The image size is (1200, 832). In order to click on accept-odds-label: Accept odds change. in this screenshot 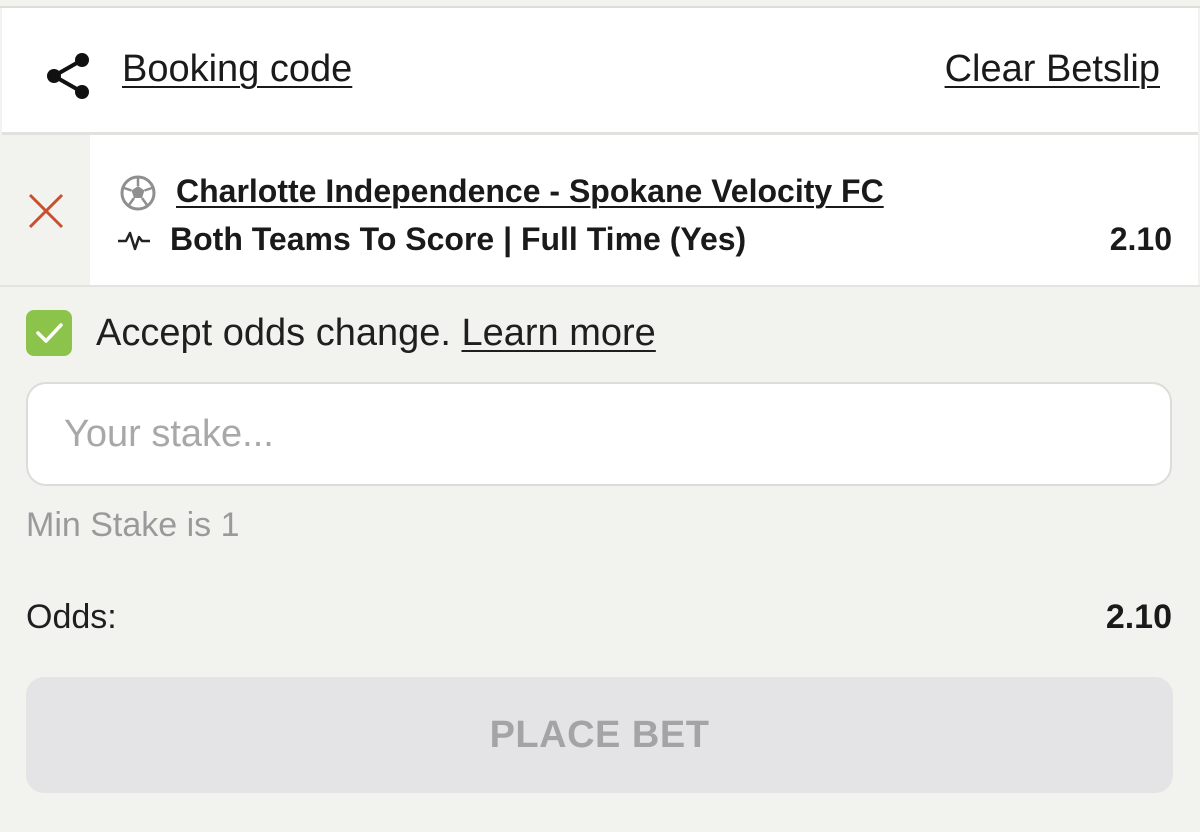, I will do `click(273, 333)`.